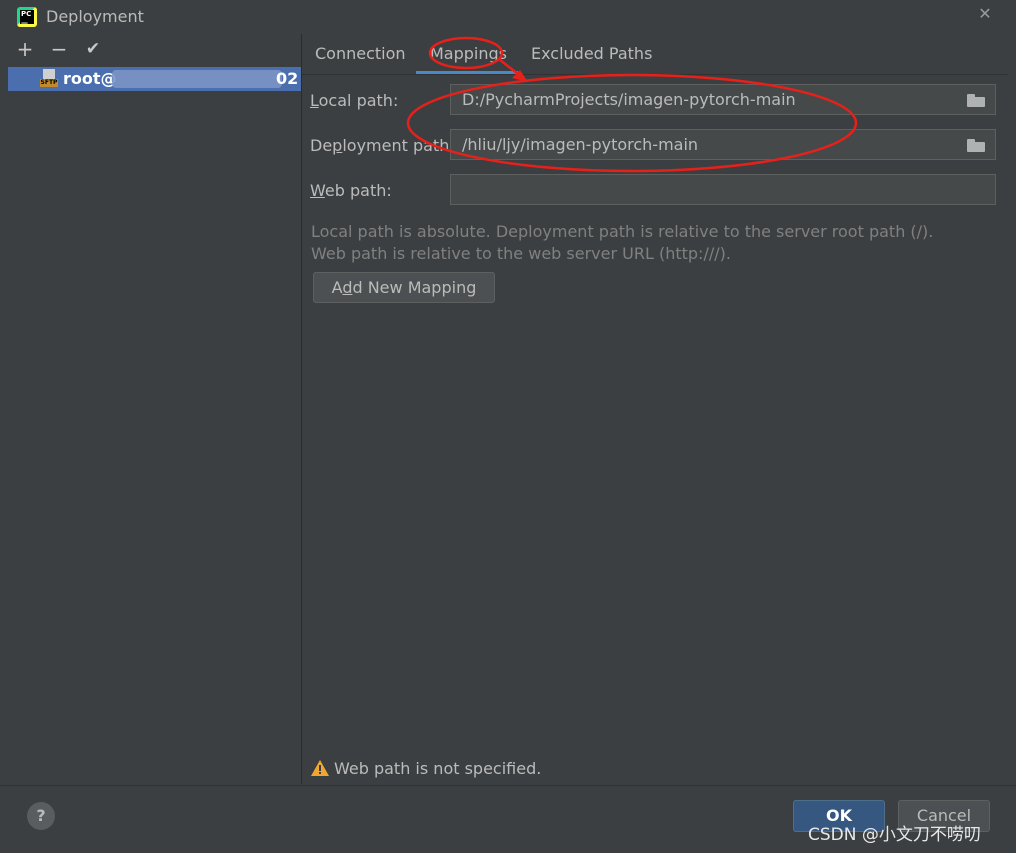 The width and height of the screenshot is (1016, 853). Describe the element at coordinates (27, 17) in the screenshot. I see `pycharm-logo-icon: PC —` at that location.